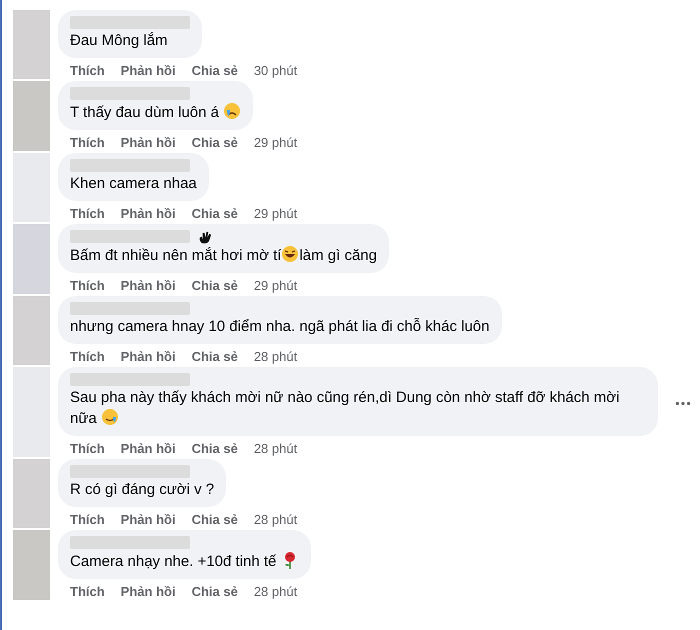 This screenshot has height=630, width=700. Describe the element at coordinates (184, 561) in the screenshot. I see `comment-text: Camera nhạy nhe. +10đ tinh tế` at that location.